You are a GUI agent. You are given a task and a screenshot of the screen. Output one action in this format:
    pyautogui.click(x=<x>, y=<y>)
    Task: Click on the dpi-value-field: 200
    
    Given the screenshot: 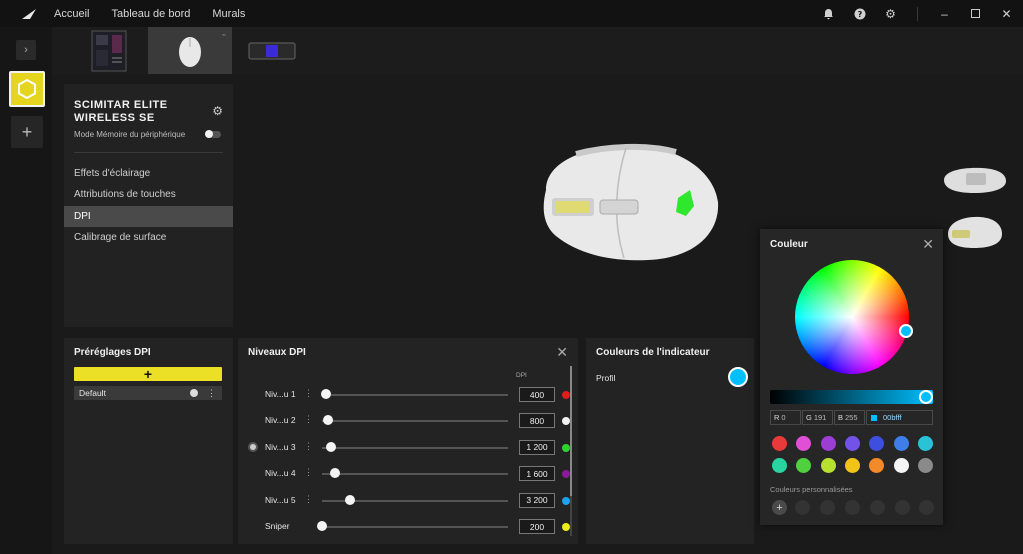 What is the action you would take?
    pyautogui.click(x=537, y=526)
    